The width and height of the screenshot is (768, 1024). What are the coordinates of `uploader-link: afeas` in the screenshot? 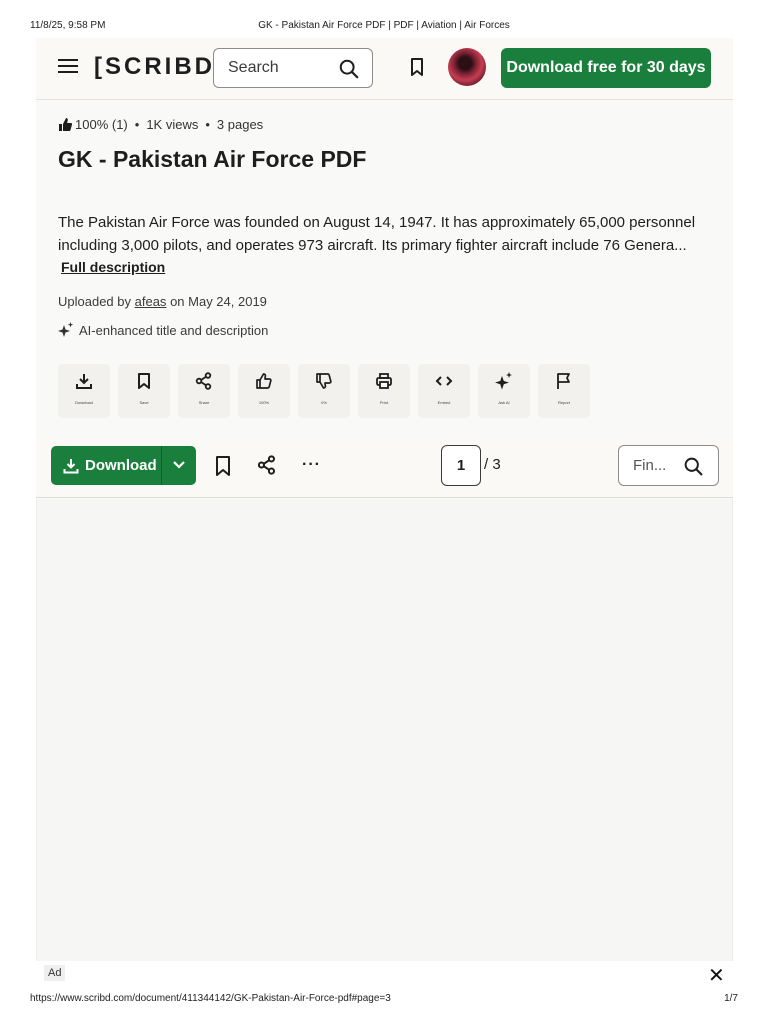 It's located at (151, 301).